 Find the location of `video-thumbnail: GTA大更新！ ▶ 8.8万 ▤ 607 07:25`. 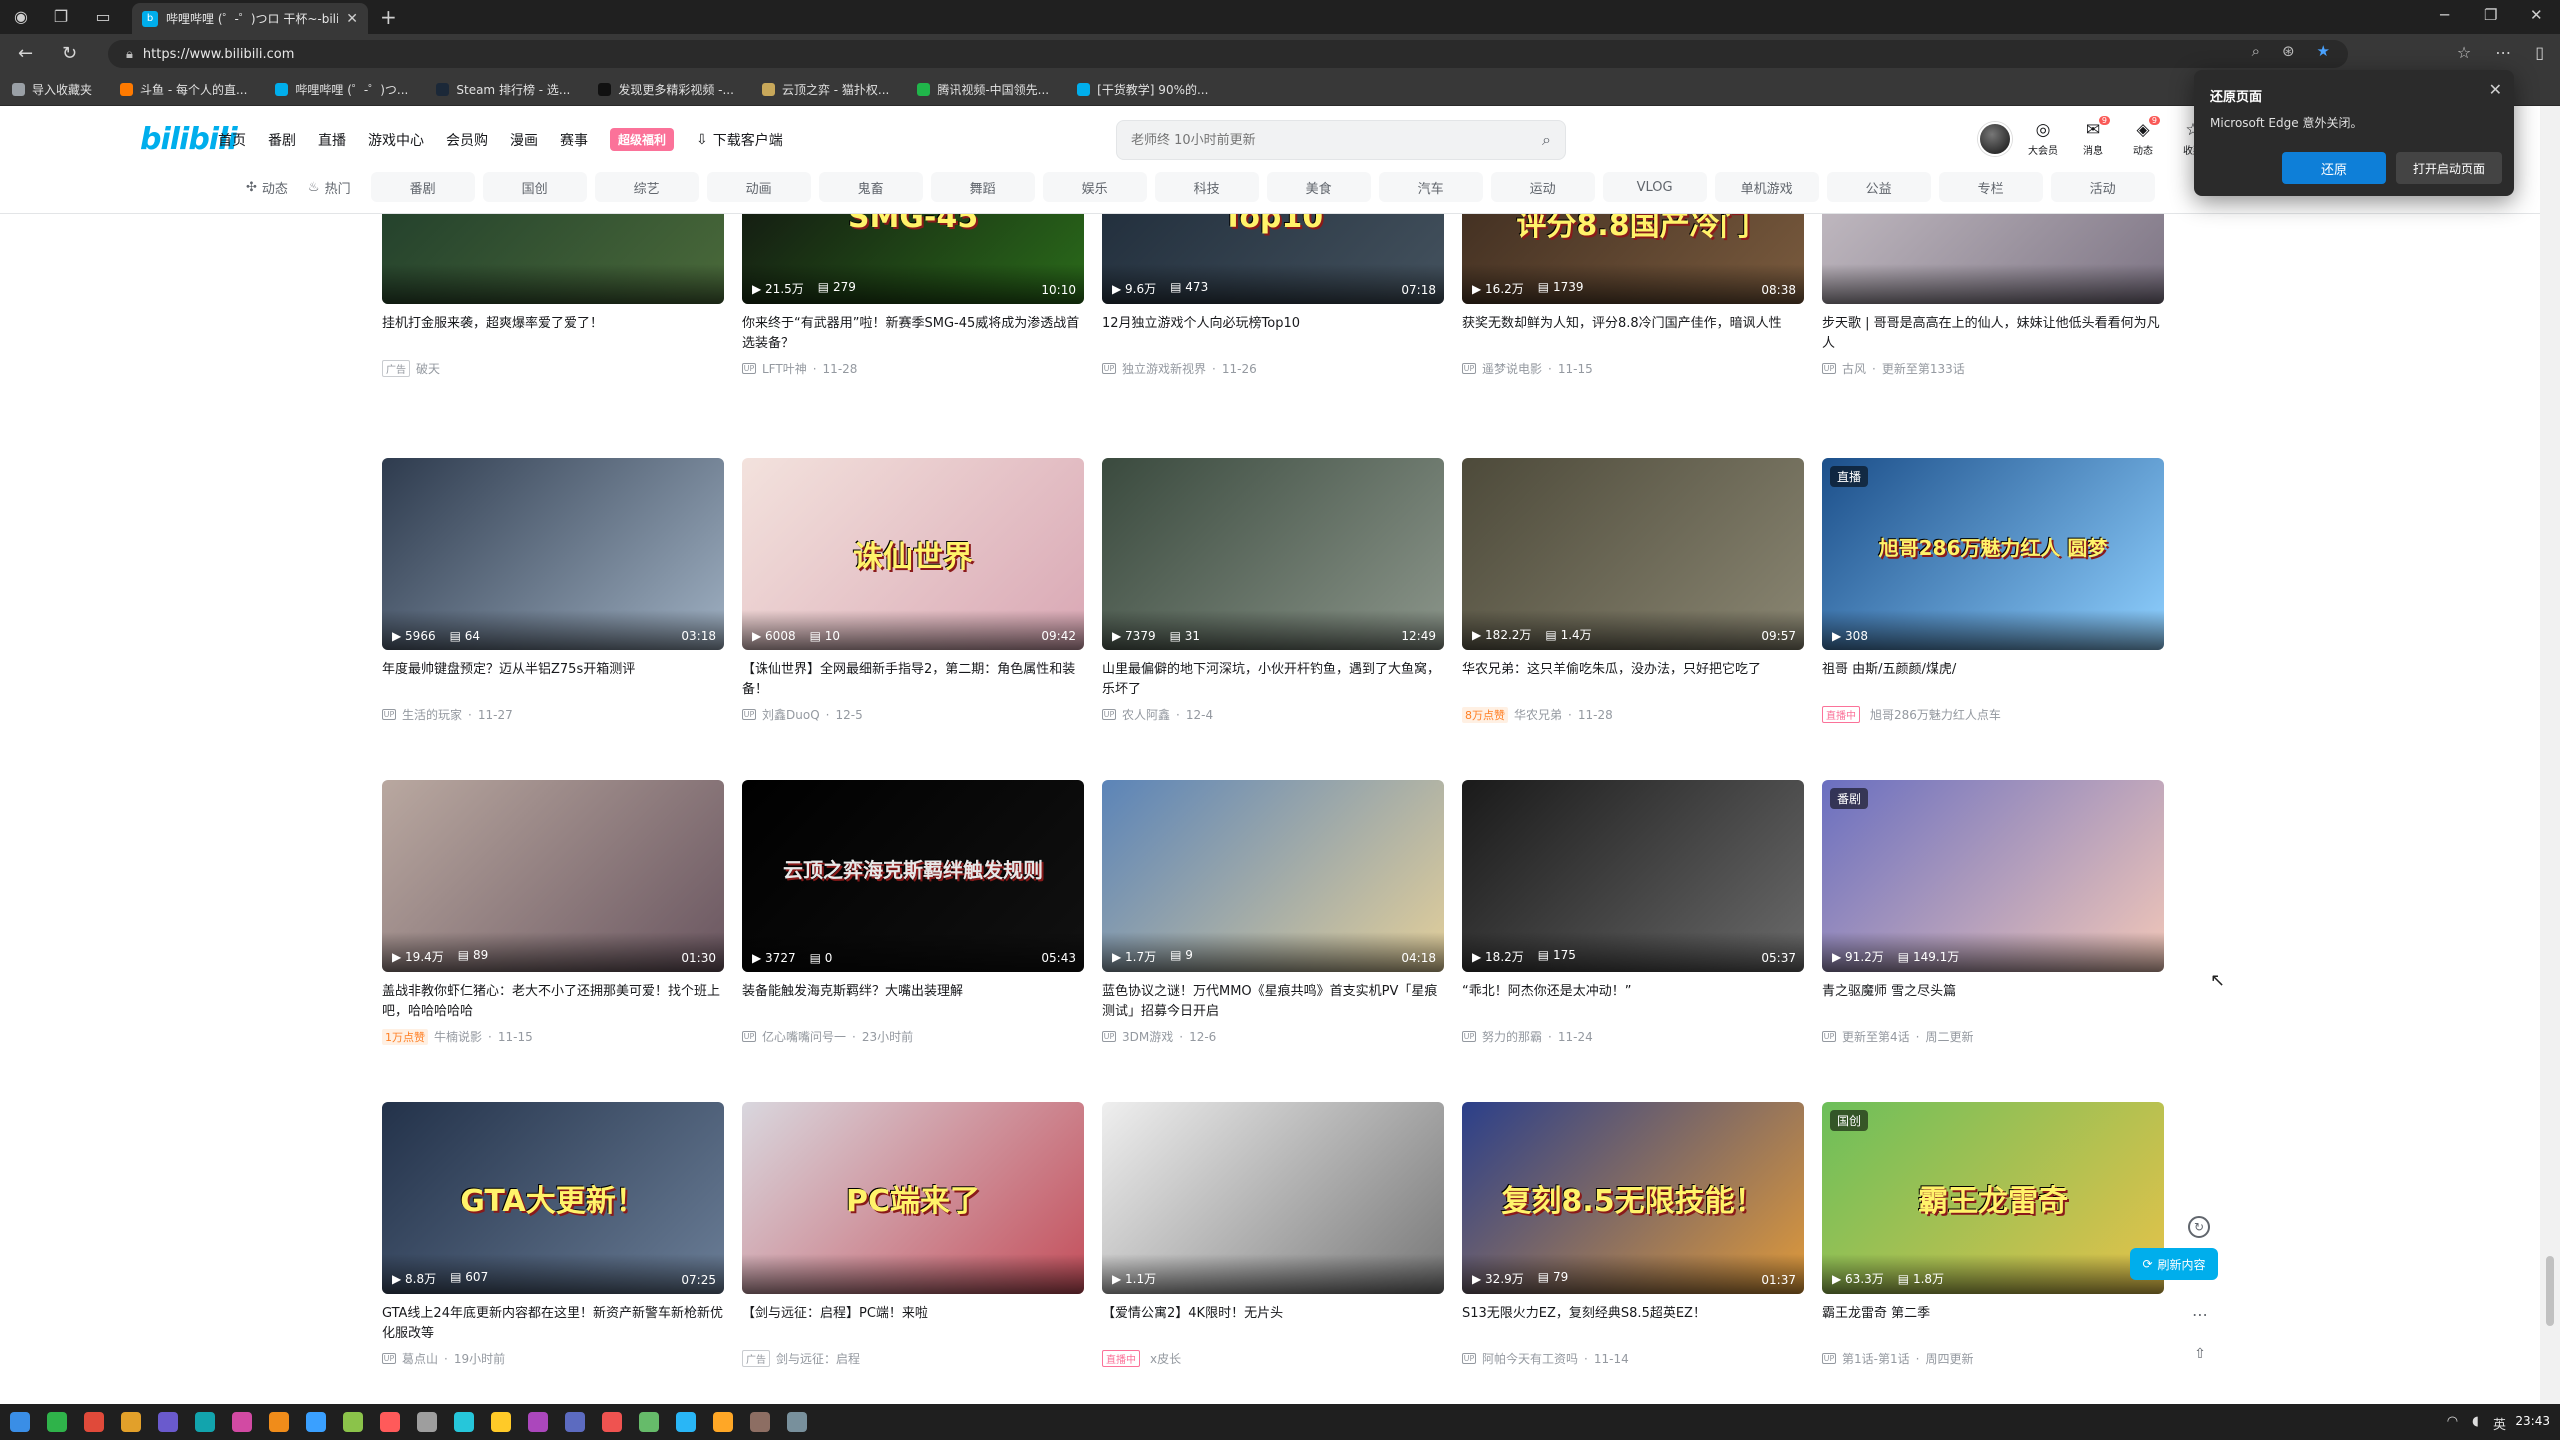

video-thumbnail: GTA大更新！ ▶ 8.8万 ▤ 607 07:25 is located at coordinates (553, 1198).